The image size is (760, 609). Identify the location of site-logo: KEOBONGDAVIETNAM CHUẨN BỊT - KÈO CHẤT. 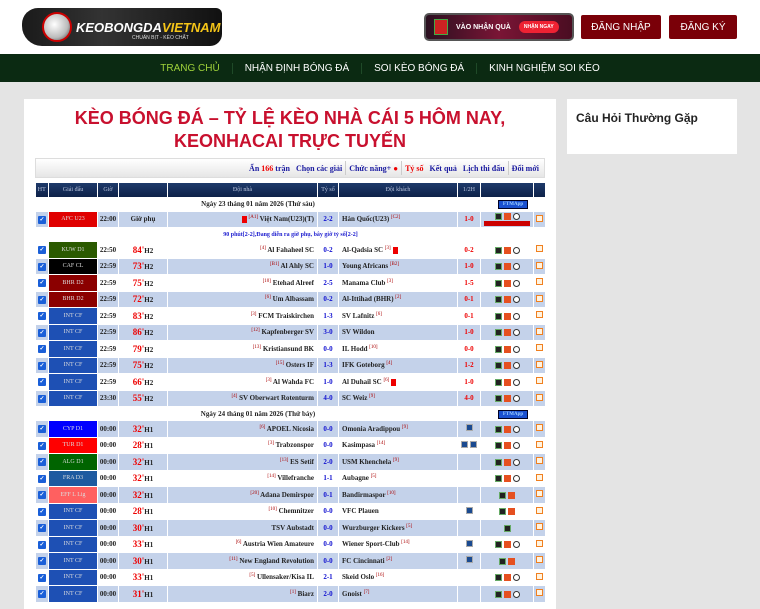
(122, 27).